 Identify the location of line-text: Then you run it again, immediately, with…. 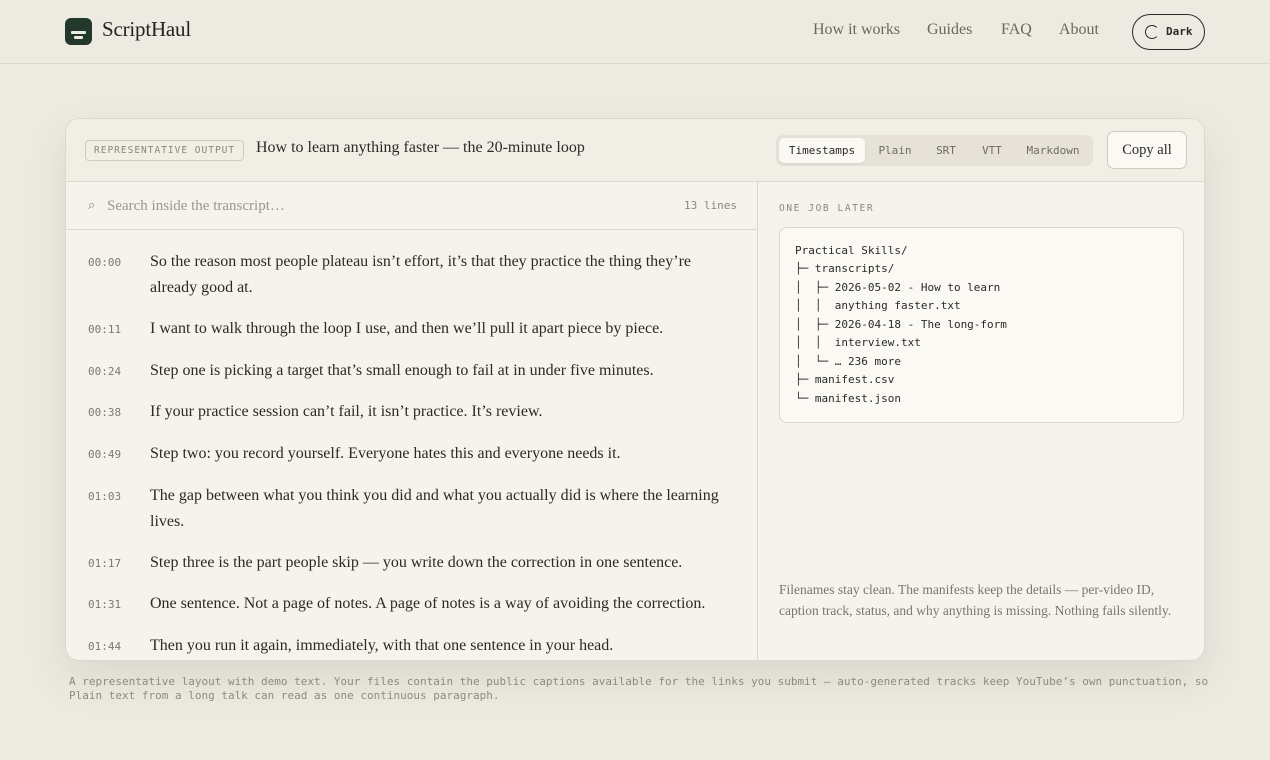
(382, 645).